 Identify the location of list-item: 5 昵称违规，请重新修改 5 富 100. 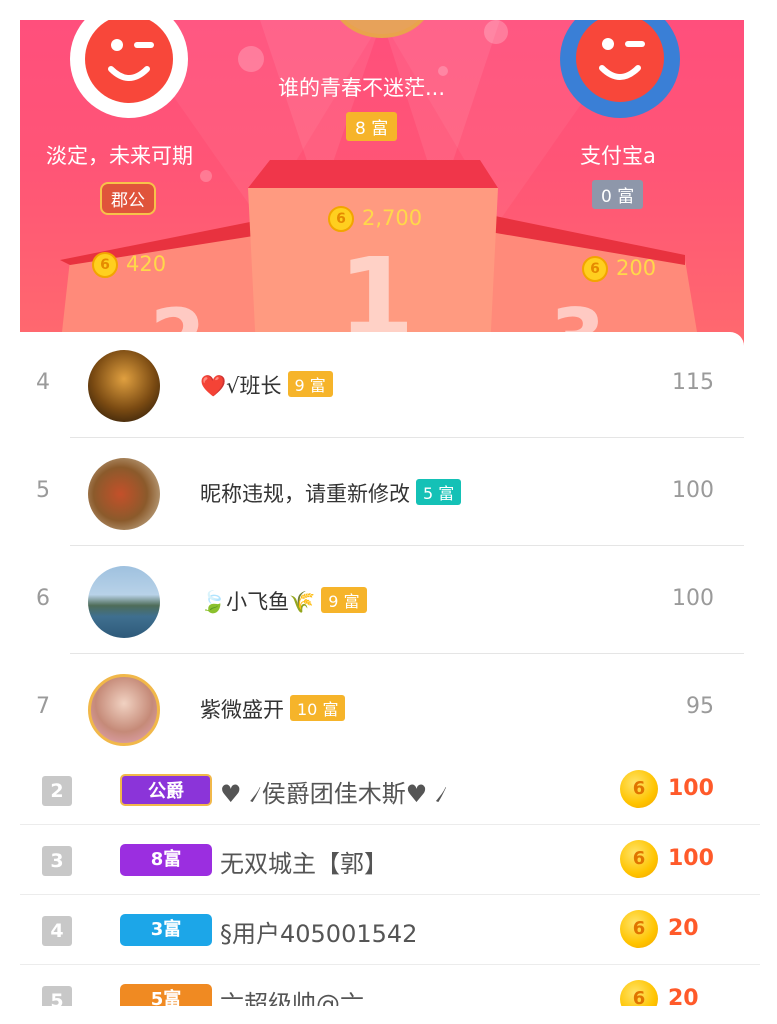
(382, 494).